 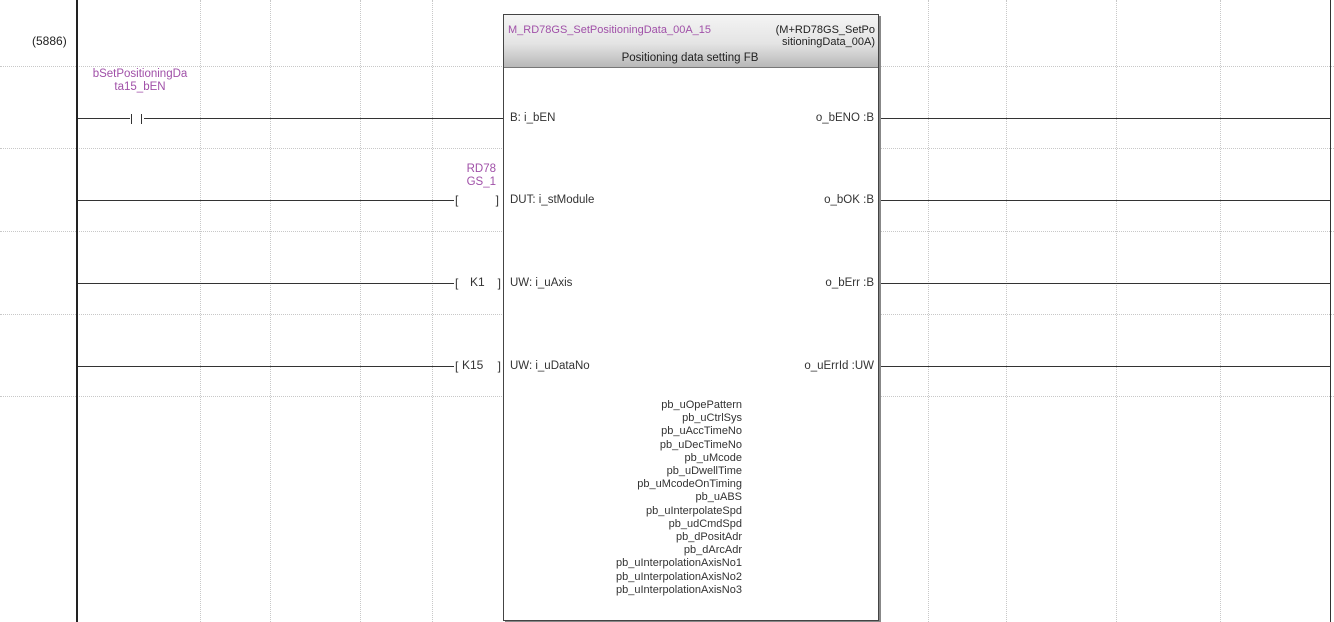 I want to click on public-var: pb_dArcAdr, so click(x=712, y=550).